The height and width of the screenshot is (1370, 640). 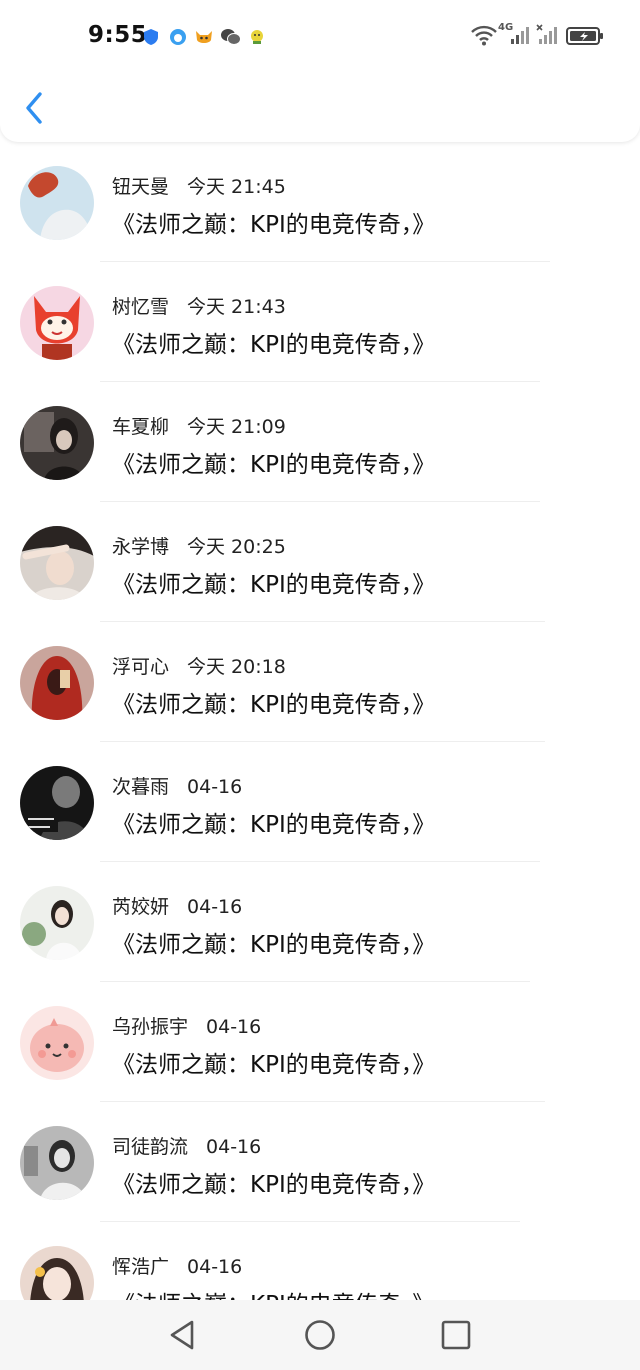 I want to click on cloud-app-icon, so click(x=177, y=37).